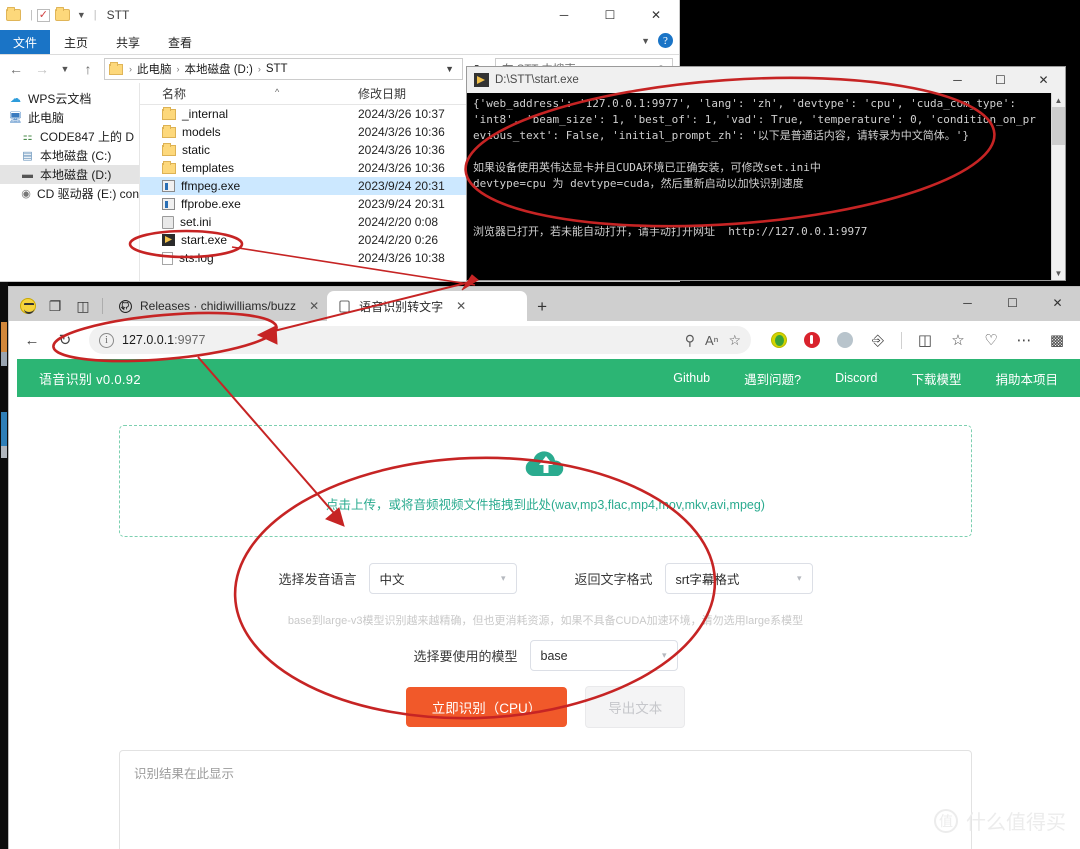 This screenshot has height=849, width=1080. I want to click on breadcrumb-drive-d: 本地磁盘 (D:), so click(219, 69).